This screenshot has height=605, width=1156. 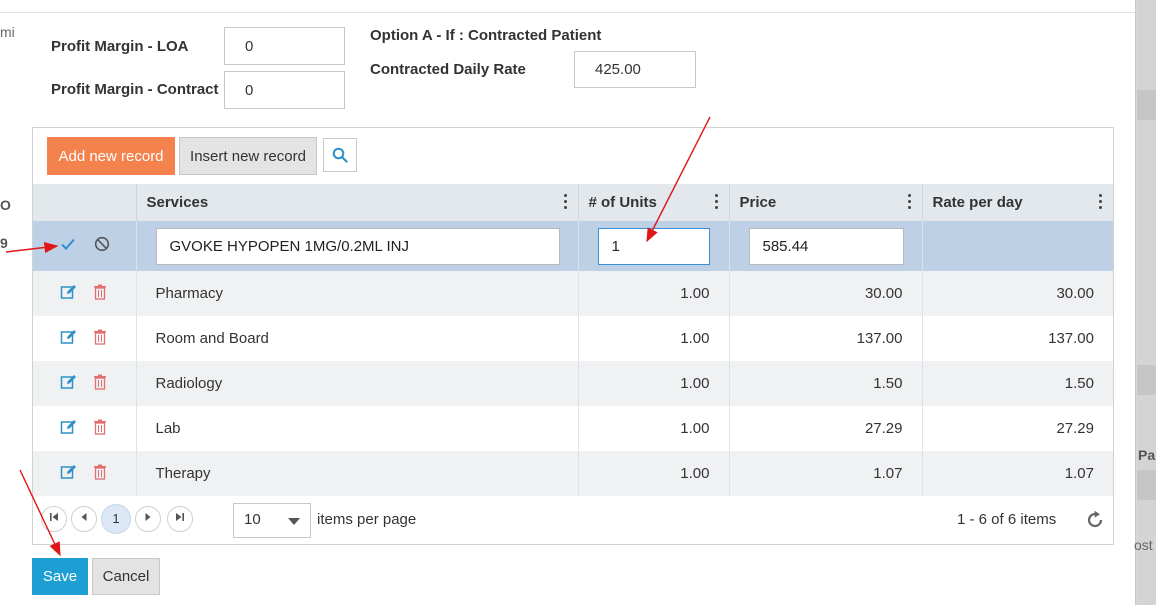 What do you see at coordinates (1017, 293) in the screenshot?
I see `rate-cell: 30.00` at bounding box center [1017, 293].